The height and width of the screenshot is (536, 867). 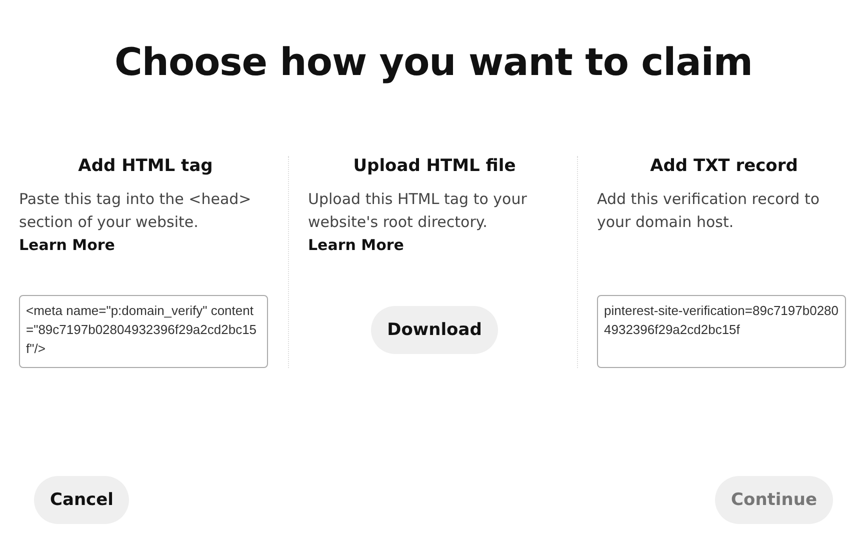 What do you see at coordinates (724, 166) in the screenshot?
I see `option-heading: Add TXT record` at bounding box center [724, 166].